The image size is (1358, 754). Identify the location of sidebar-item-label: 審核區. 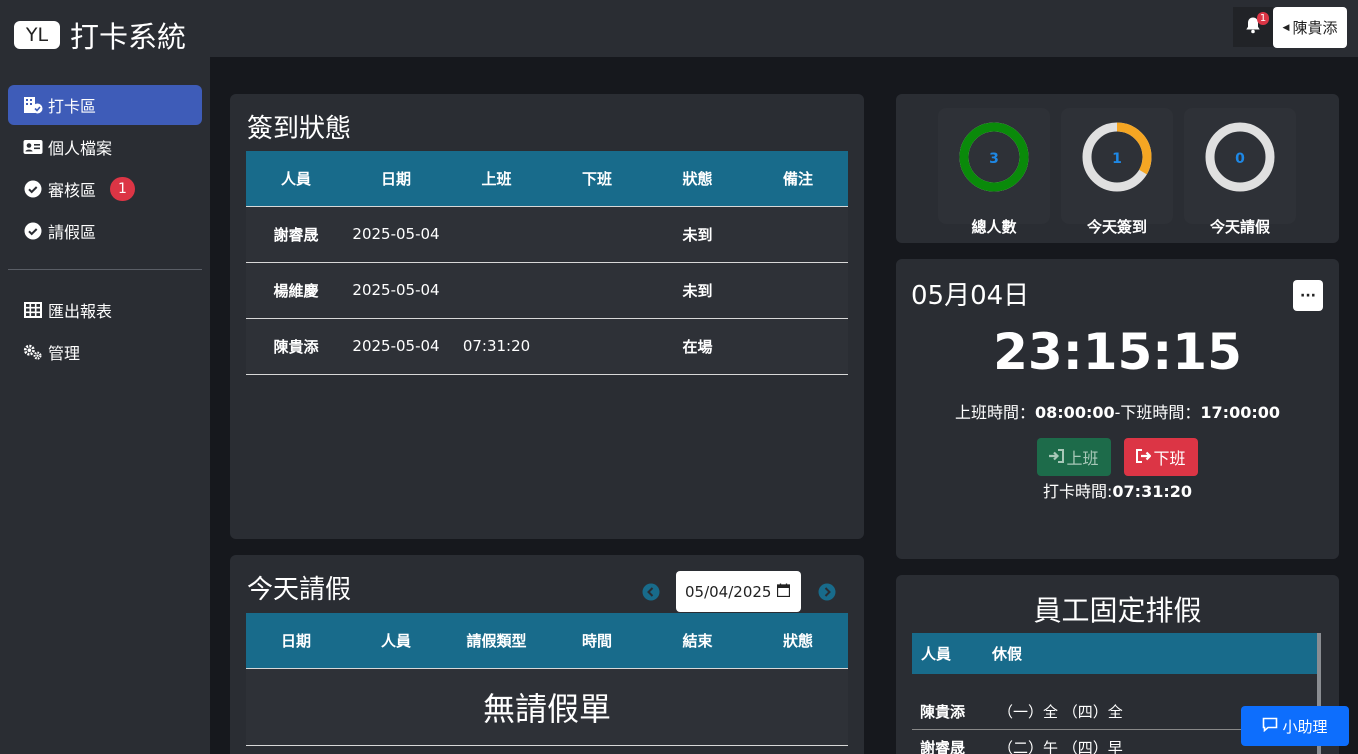
(72, 190).